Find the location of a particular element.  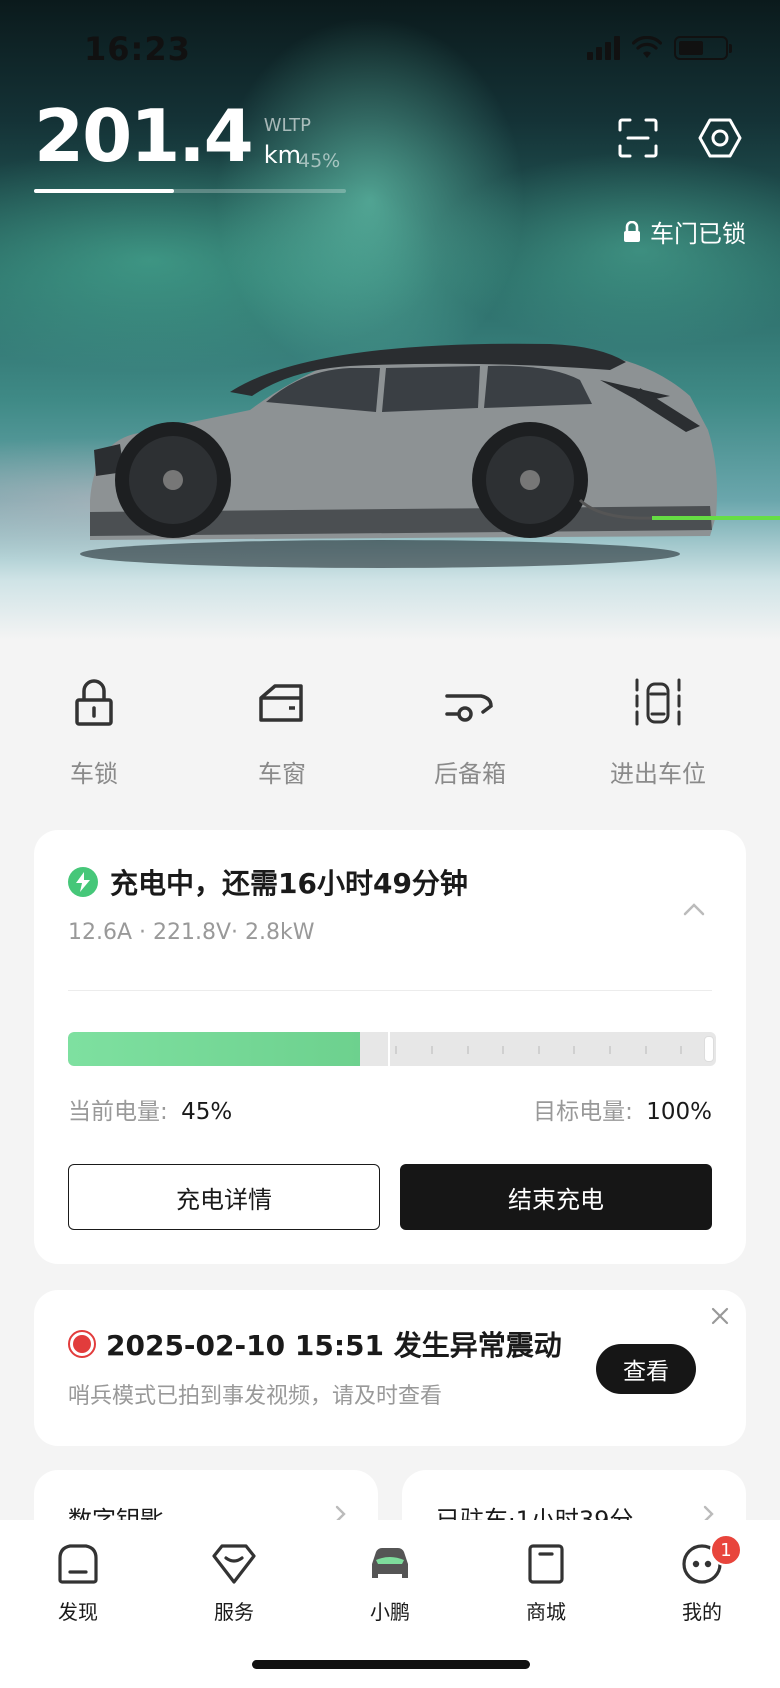

tab-xpeng: 小鹏 is located at coordinates (390, 1582).